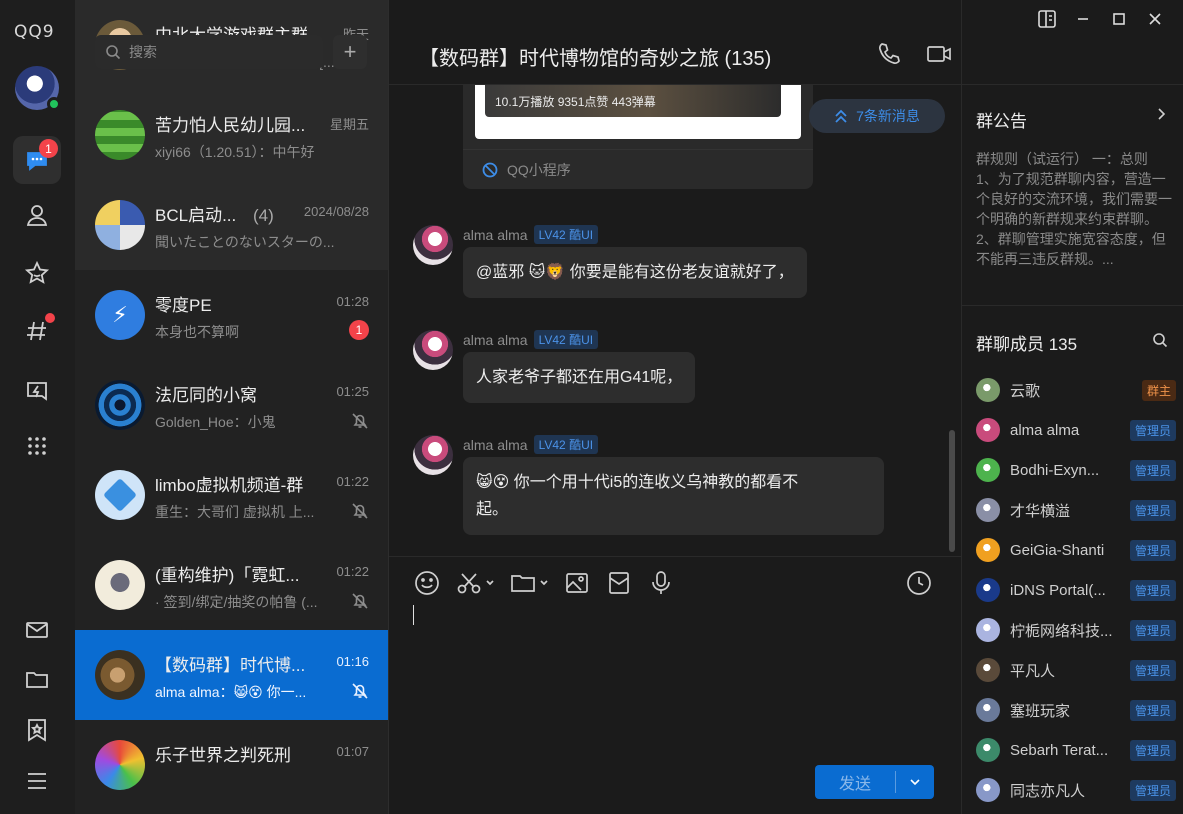 The width and height of the screenshot is (1183, 814). Describe the element at coordinates (579, 377) in the screenshot. I see `message-bubble: 人家老爷子都还在用G41呢，` at that location.